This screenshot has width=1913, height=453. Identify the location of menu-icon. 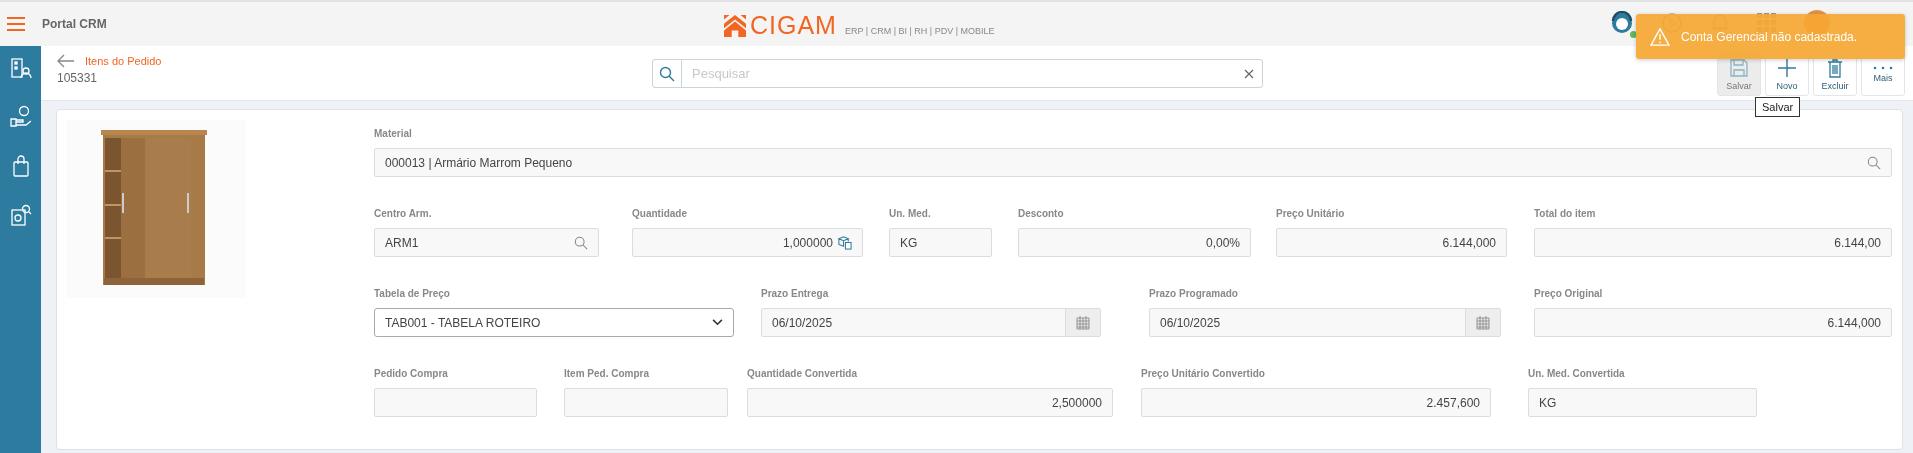
(16, 24).